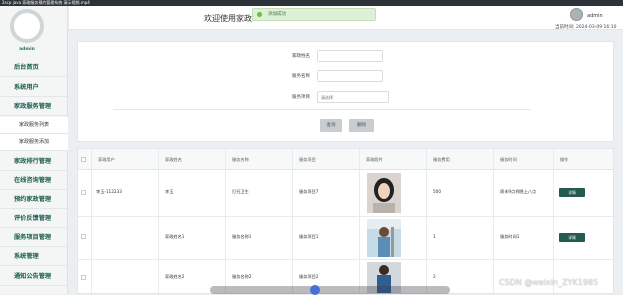  I want to click on col-user: 家政用户, so click(106, 159).